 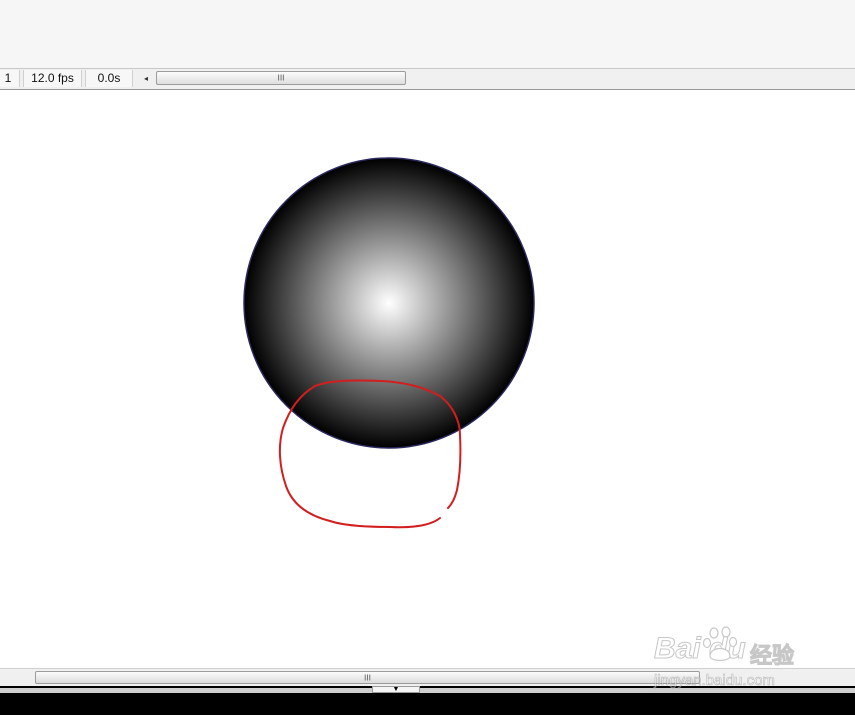 I want to click on current-frame-display: 1, so click(x=10, y=78).